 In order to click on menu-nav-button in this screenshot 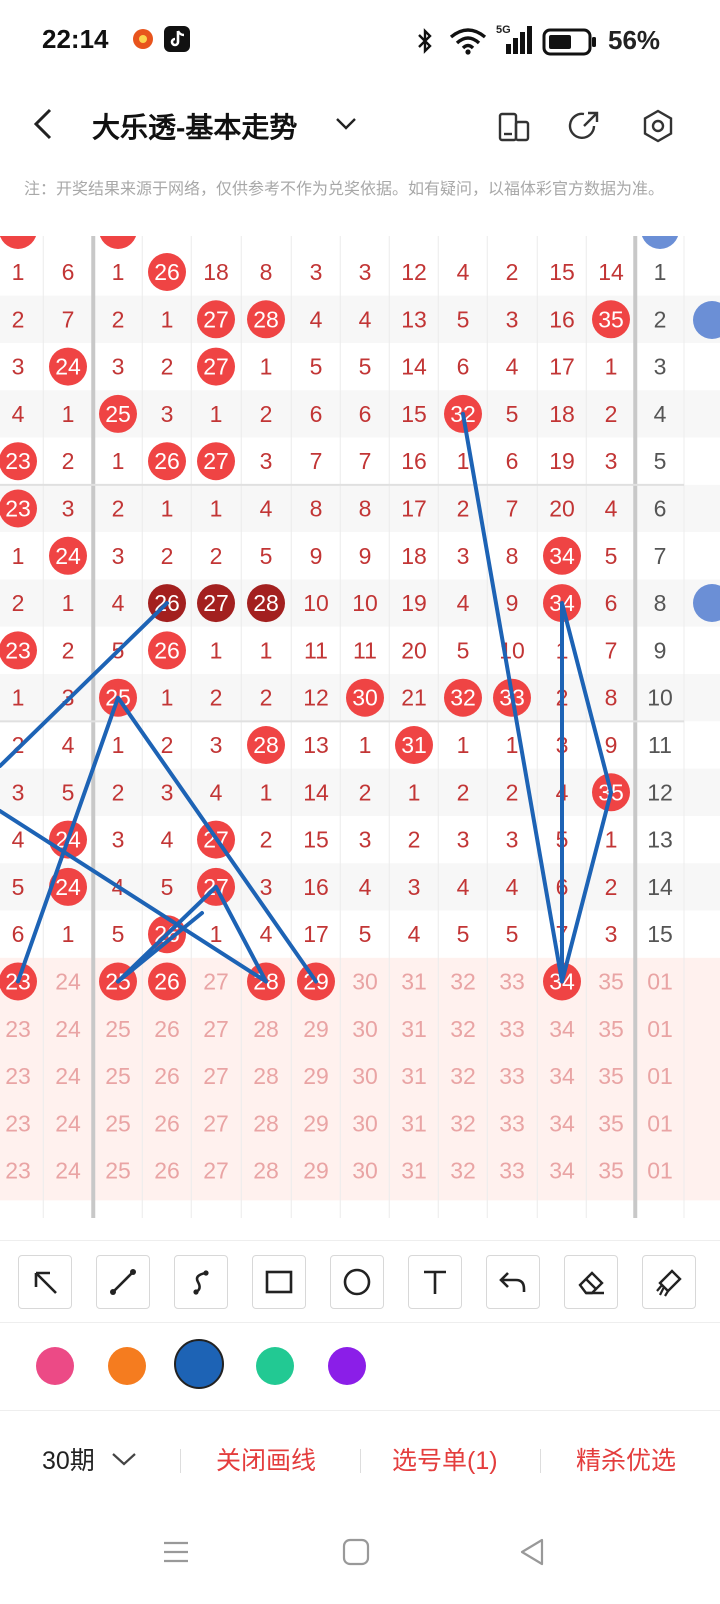, I will do `click(176, 1554)`.